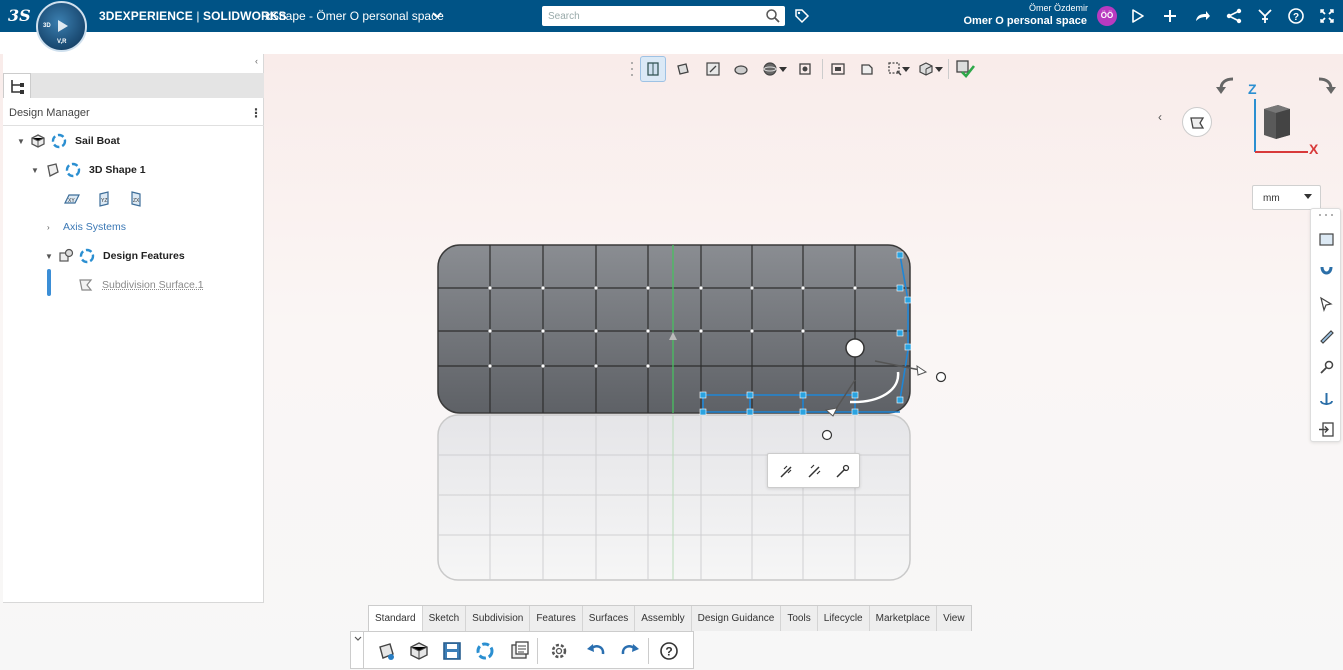 This screenshot has height=670, width=1343. Describe the element at coordinates (1058, 8) in the screenshot. I see `user-name: Ömer Özdemir` at that location.